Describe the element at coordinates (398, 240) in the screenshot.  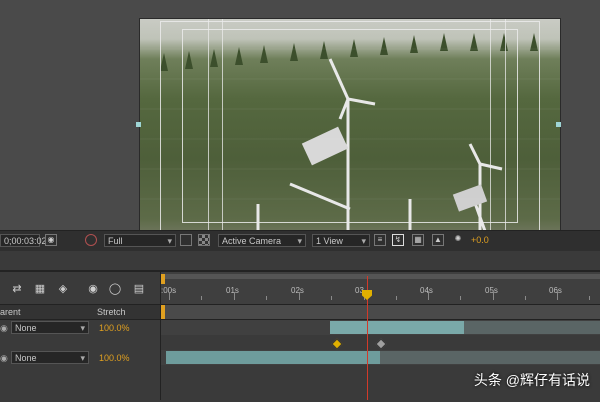
I see `fast-previews-icon: ↯` at that location.